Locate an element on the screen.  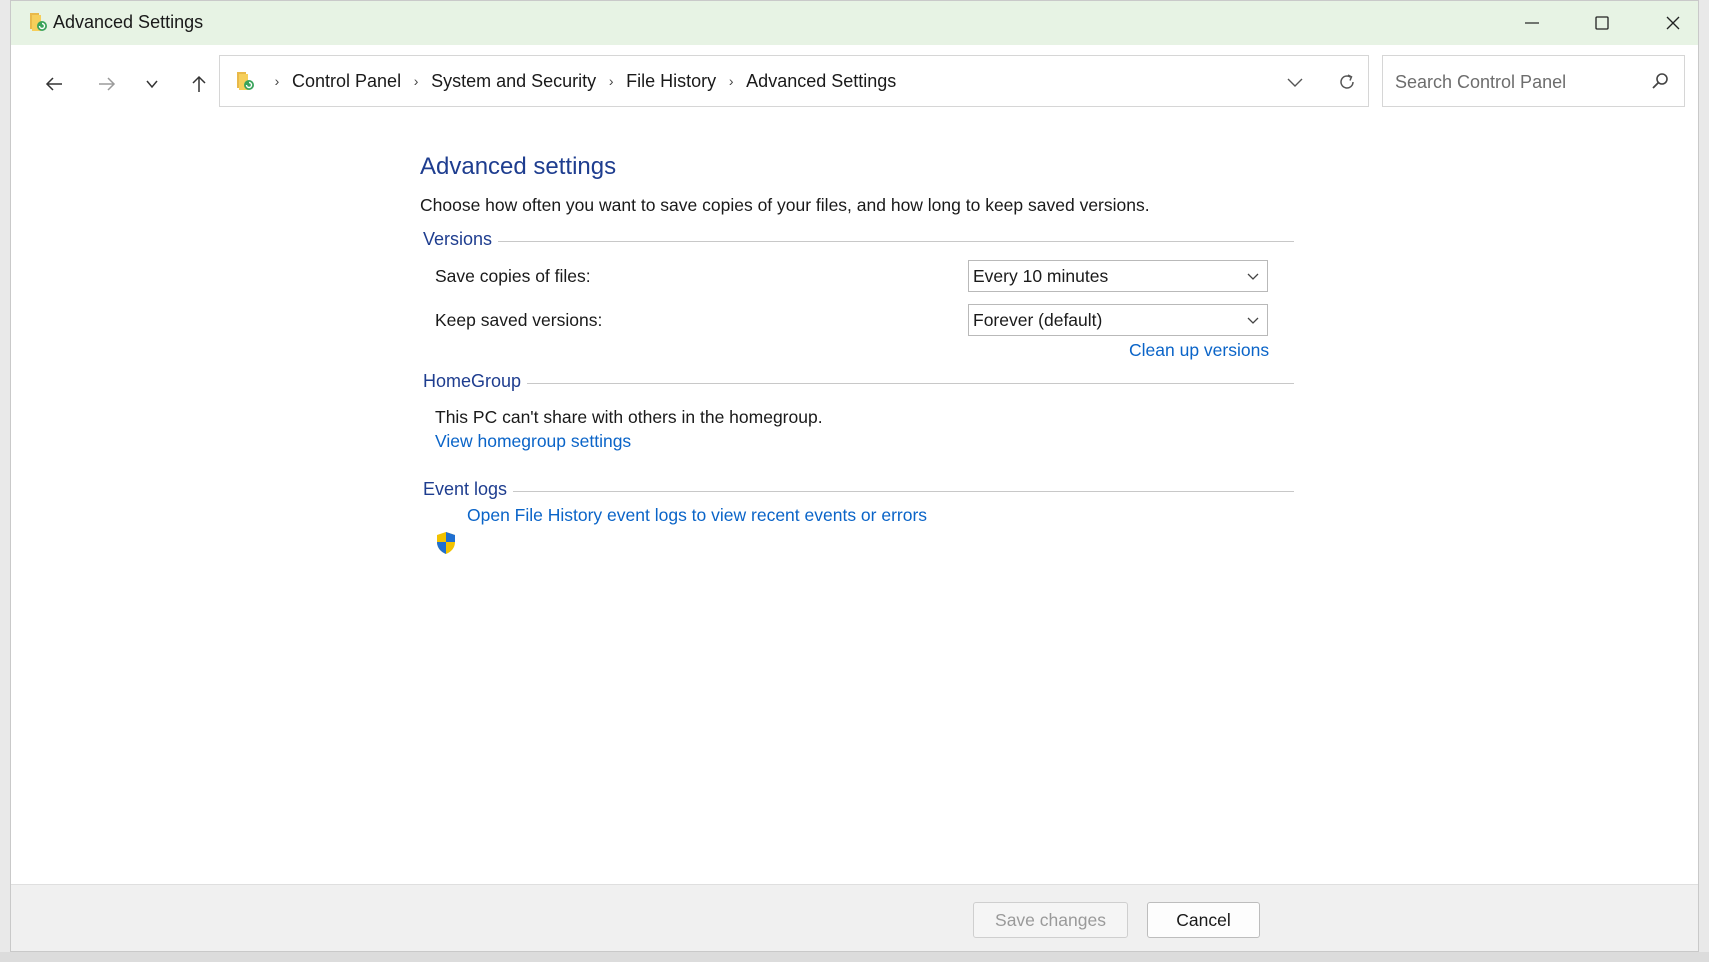
up-arrow-icon is located at coordinates (199, 83).